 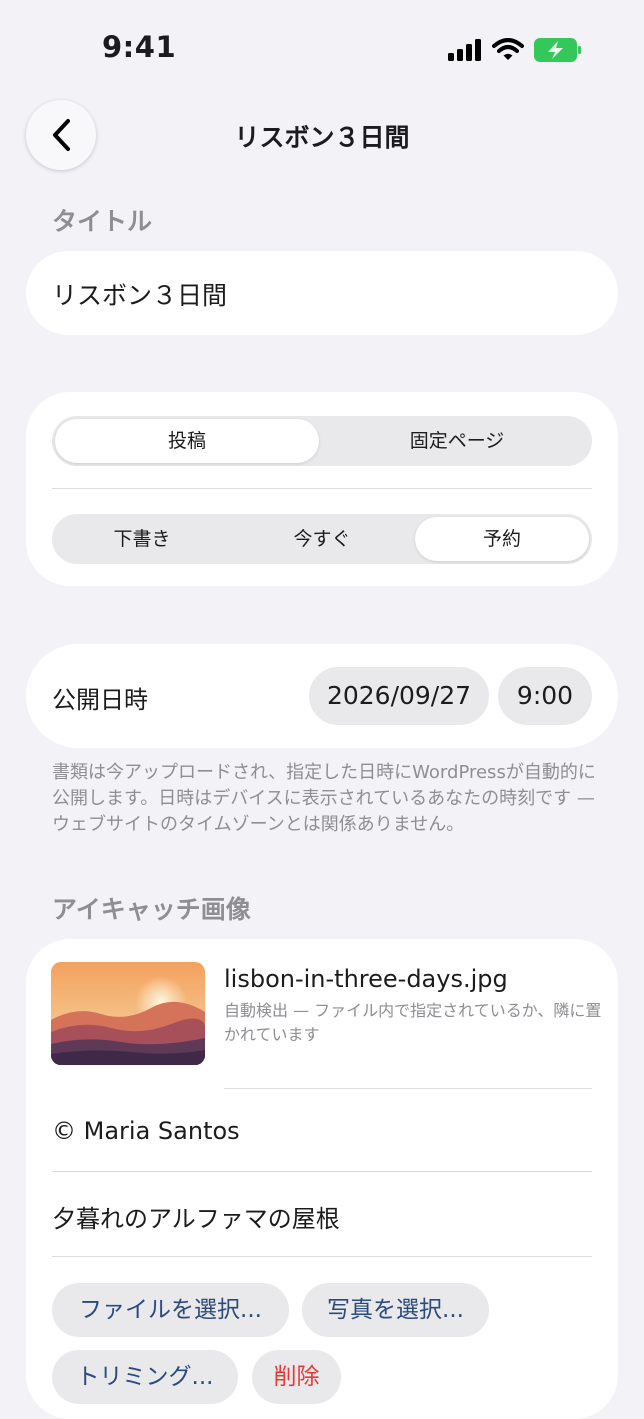 I want to click on post-type-segmented-control: 投稿 固定ページ, so click(x=322, y=441).